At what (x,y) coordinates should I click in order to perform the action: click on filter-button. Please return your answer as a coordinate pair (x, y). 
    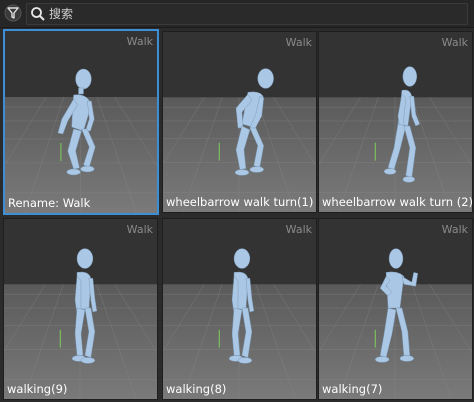
    Looking at the image, I should click on (13, 13).